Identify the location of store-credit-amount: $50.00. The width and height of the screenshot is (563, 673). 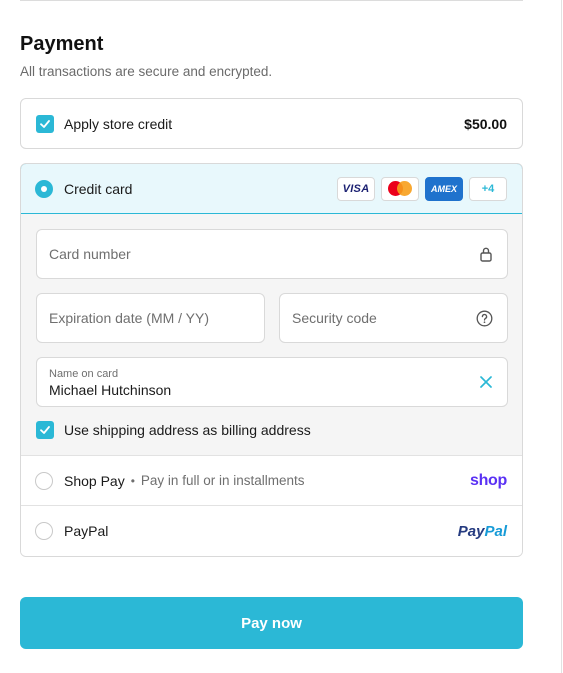
(485, 123).